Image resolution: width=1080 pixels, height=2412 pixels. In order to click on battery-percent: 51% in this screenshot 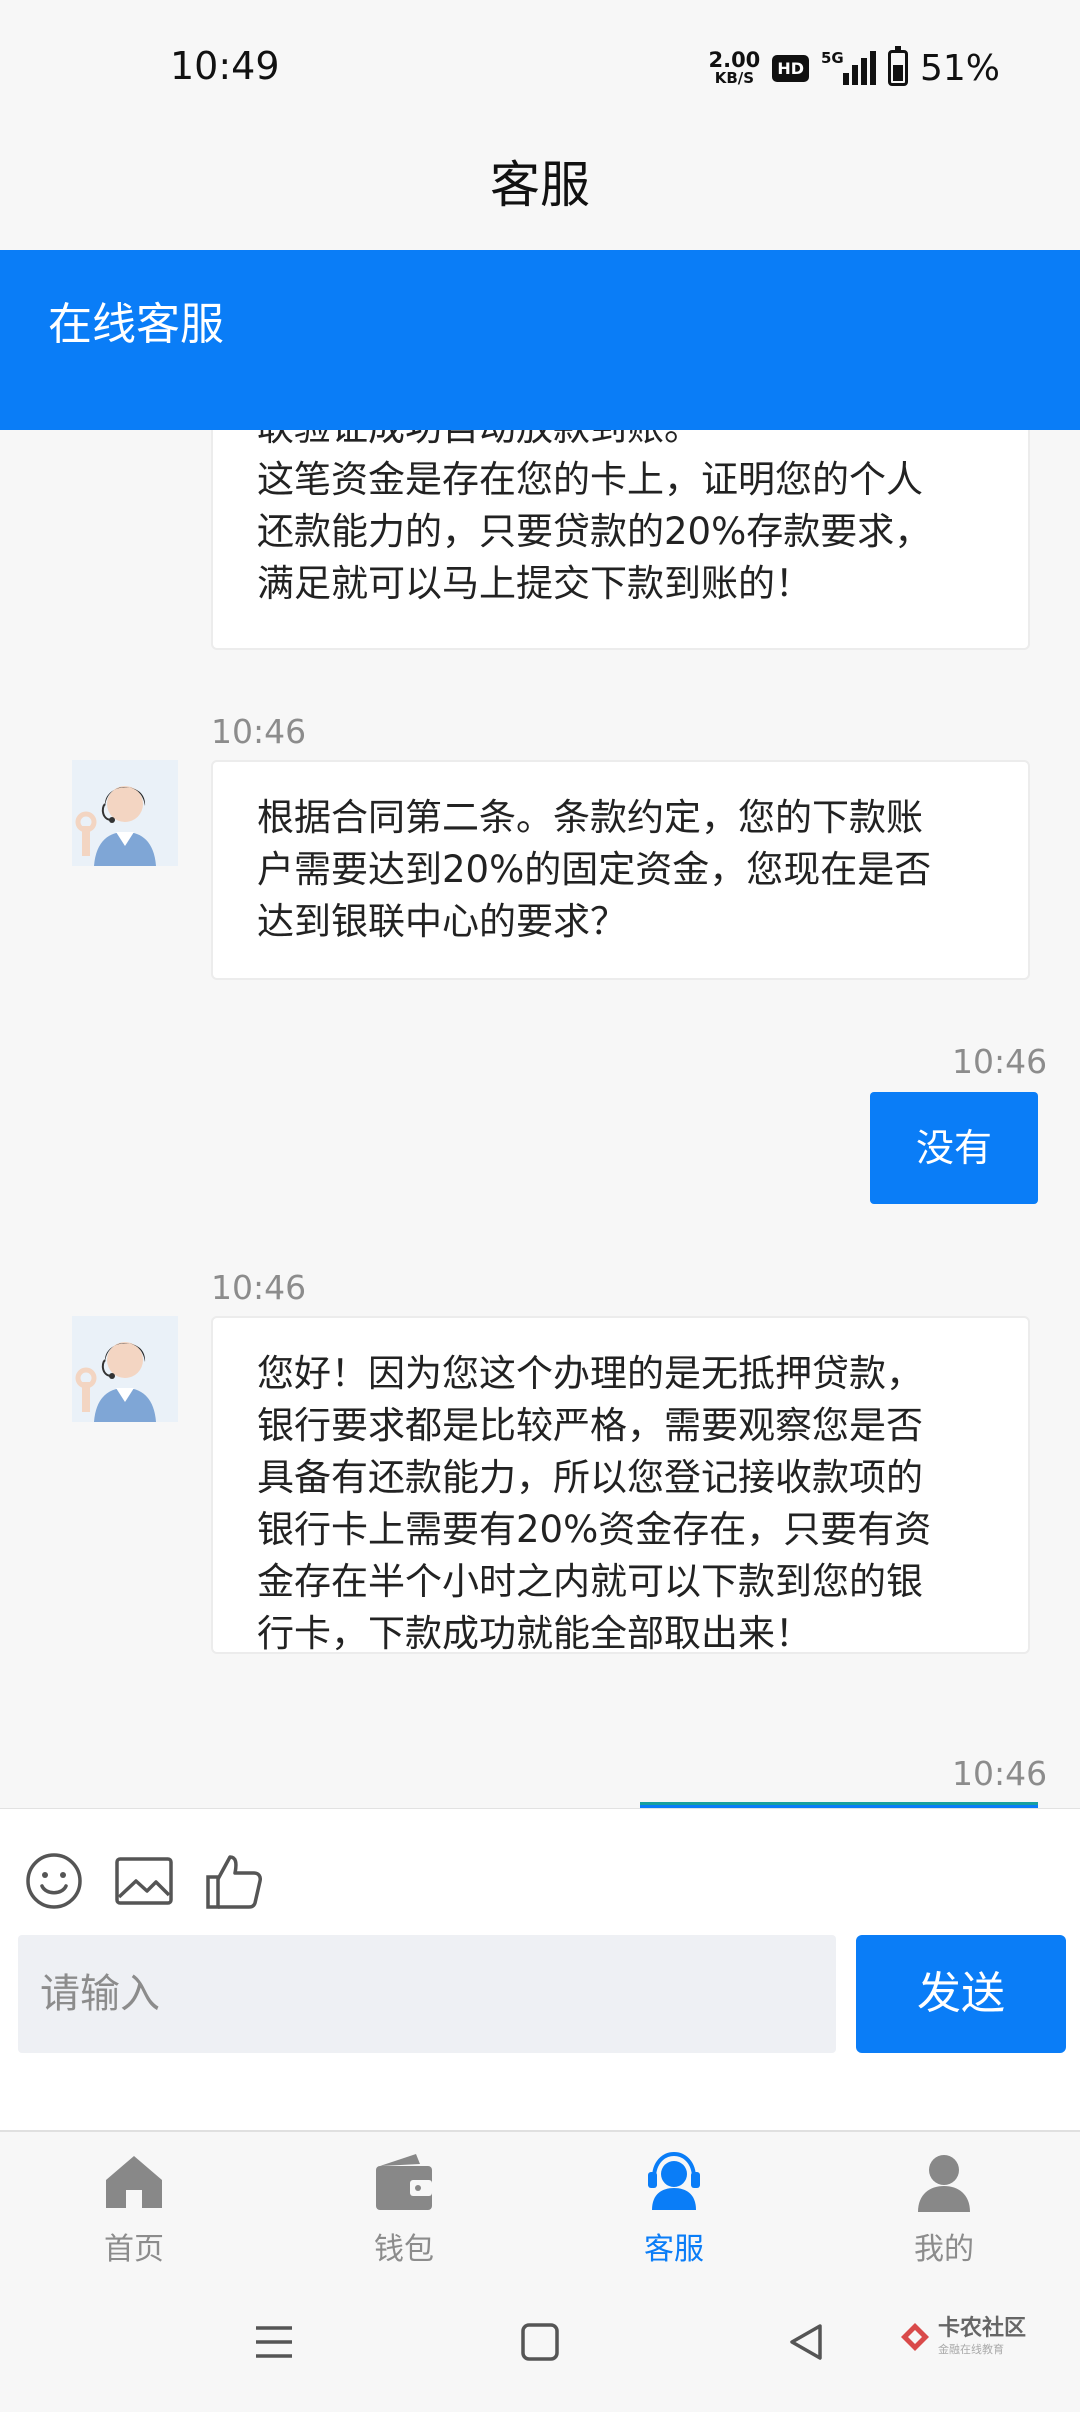, I will do `click(959, 68)`.